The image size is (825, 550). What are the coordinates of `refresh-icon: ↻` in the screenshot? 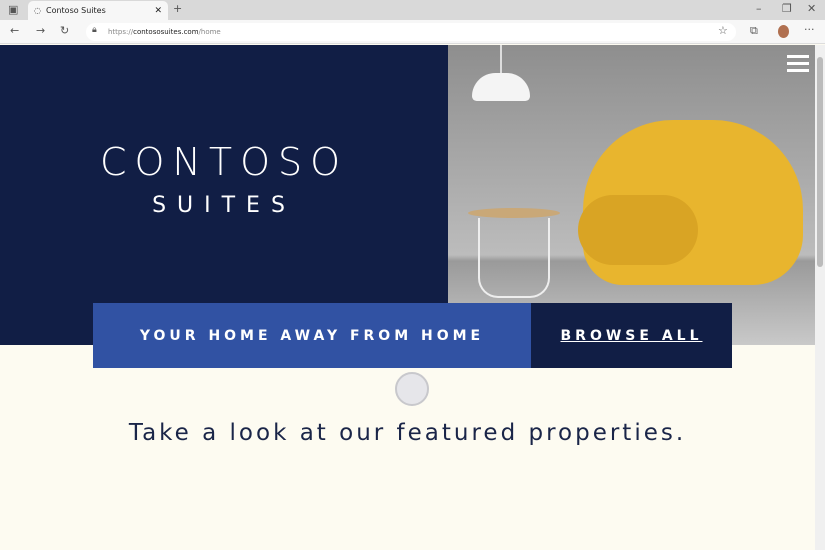 It's located at (64, 30).